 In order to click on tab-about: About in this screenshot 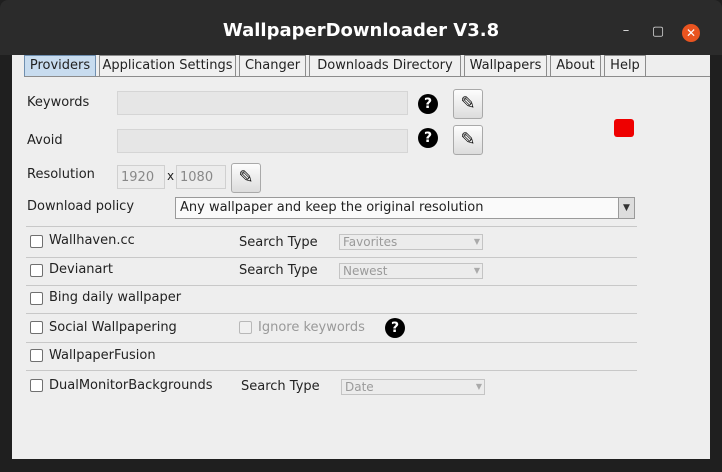, I will do `click(575, 66)`.